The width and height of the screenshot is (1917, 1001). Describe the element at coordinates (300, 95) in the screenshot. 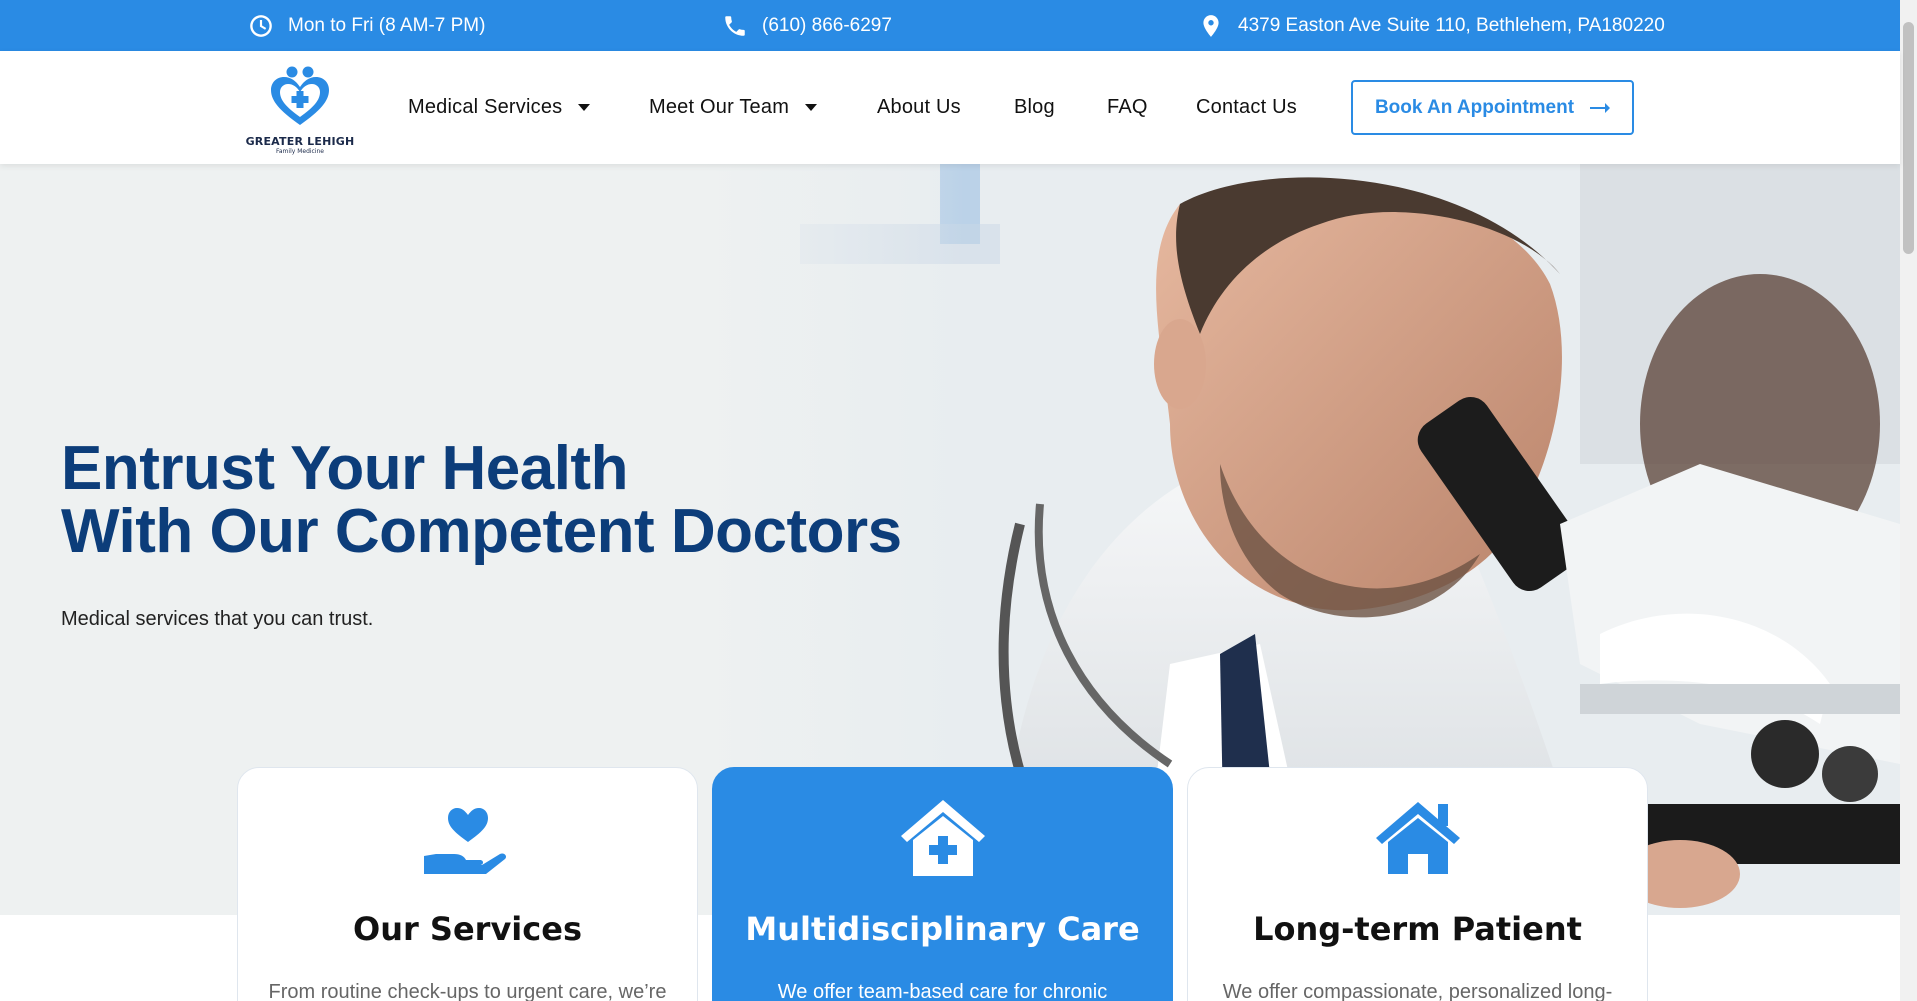

I see `logo-heart-icon` at that location.